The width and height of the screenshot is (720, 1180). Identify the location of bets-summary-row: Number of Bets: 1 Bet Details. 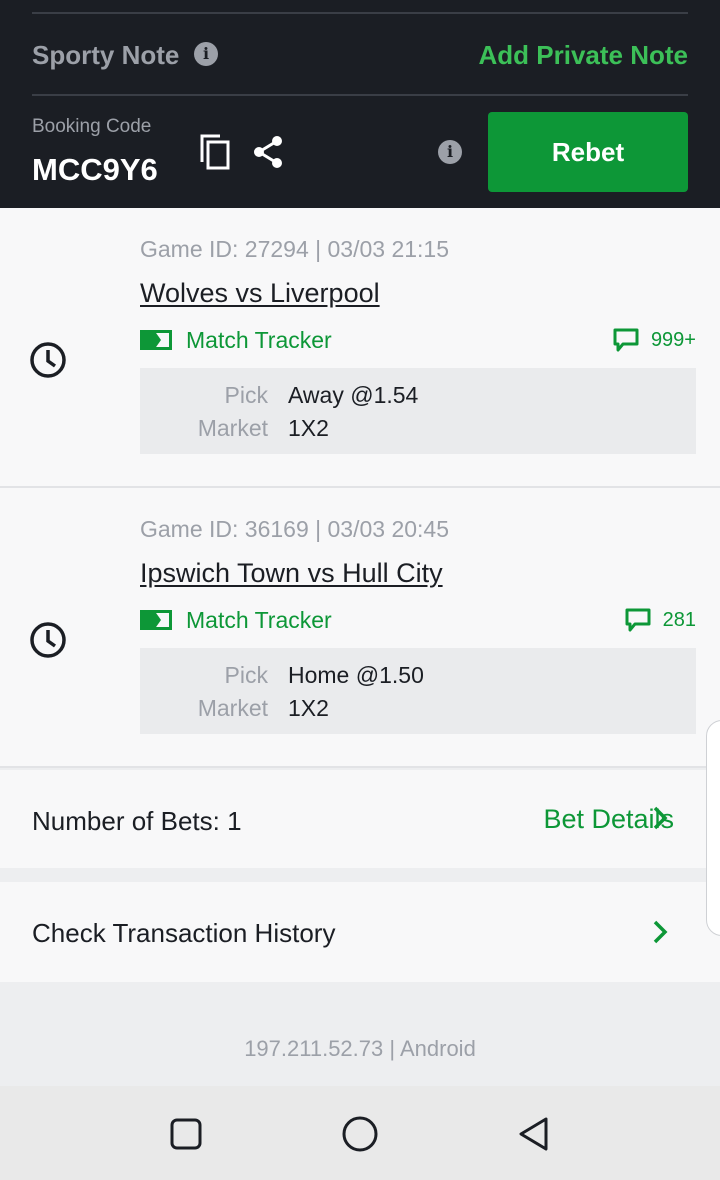
(360, 819).